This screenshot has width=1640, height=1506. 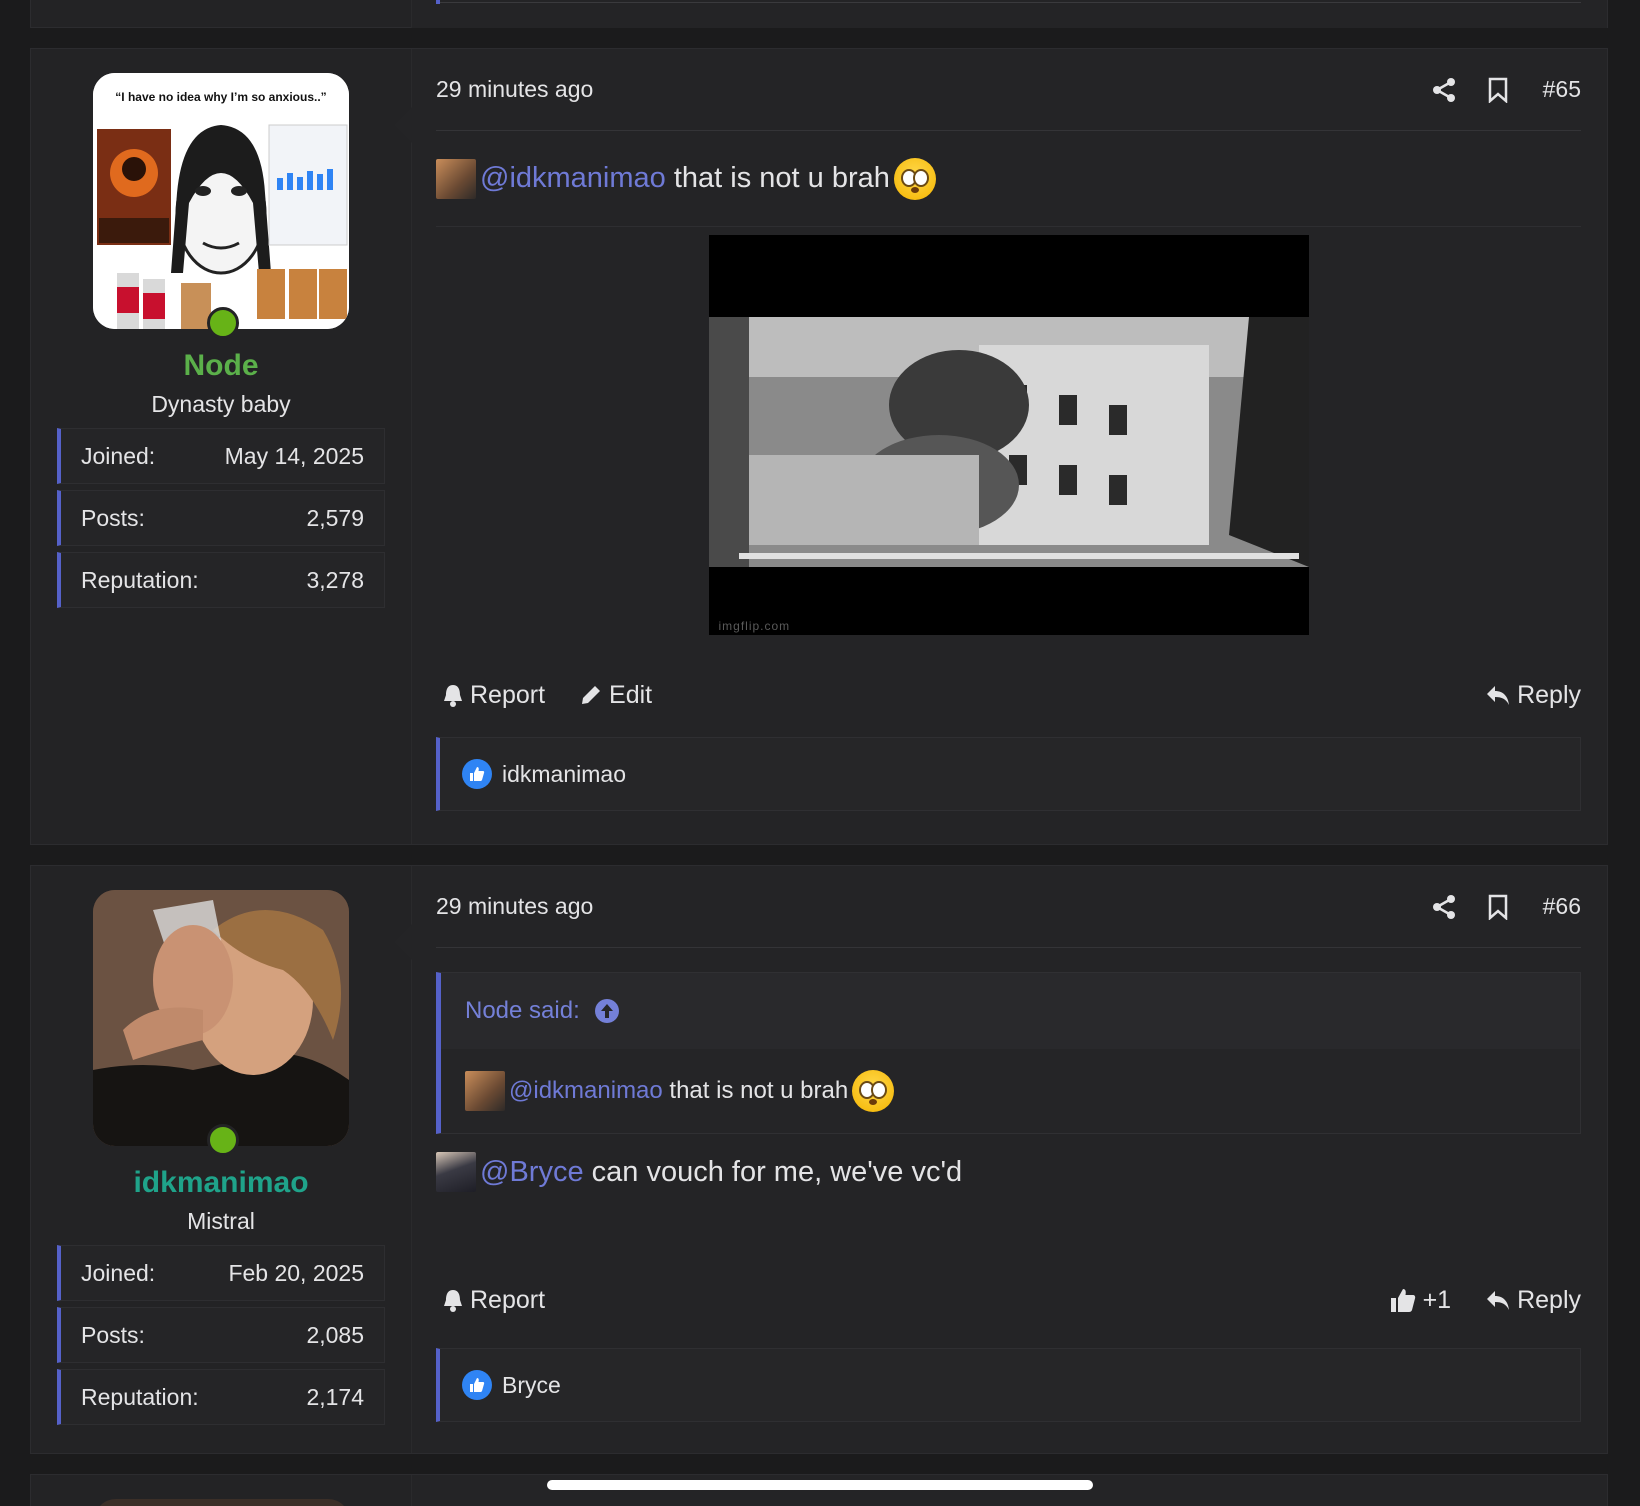 What do you see at coordinates (1010, 1091) in the screenshot?
I see `quote-content: @idkmanimao that is not u brah` at bounding box center [1010, 1091].